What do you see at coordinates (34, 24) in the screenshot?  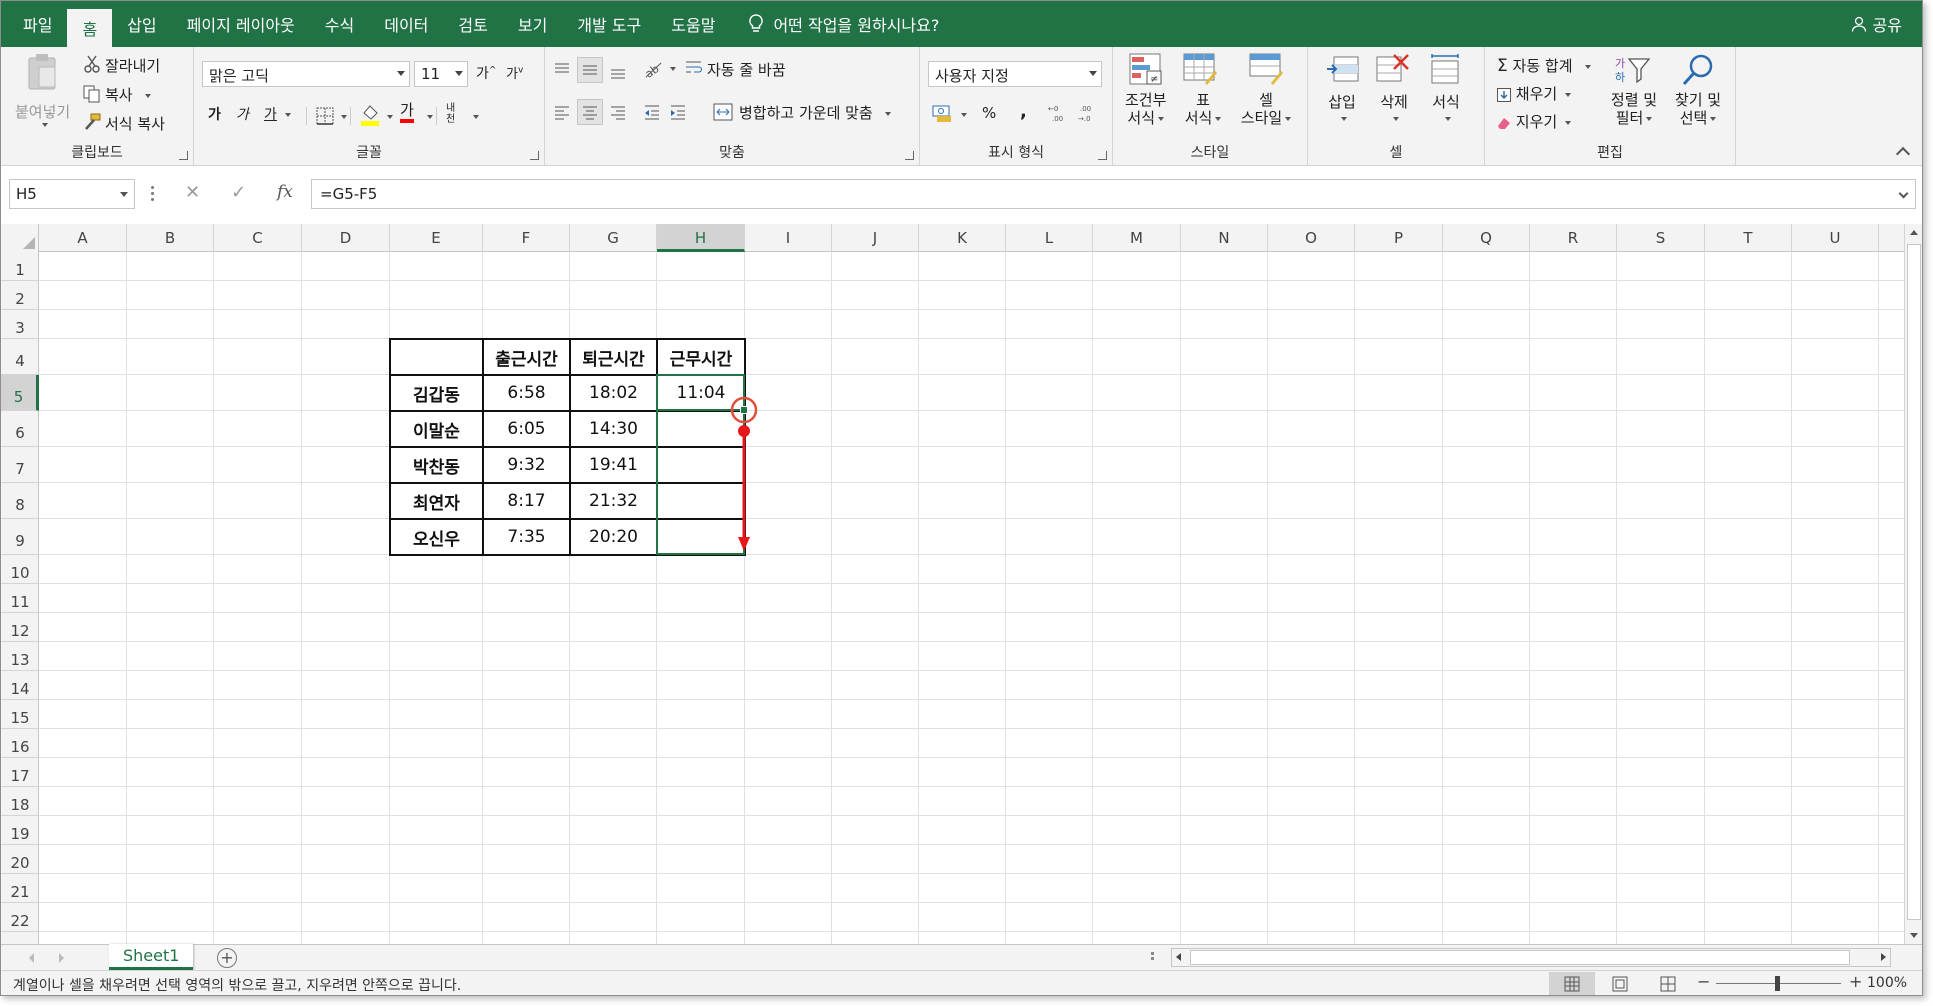 I see `tab-file: 파일` at bounding box center [34, 24].